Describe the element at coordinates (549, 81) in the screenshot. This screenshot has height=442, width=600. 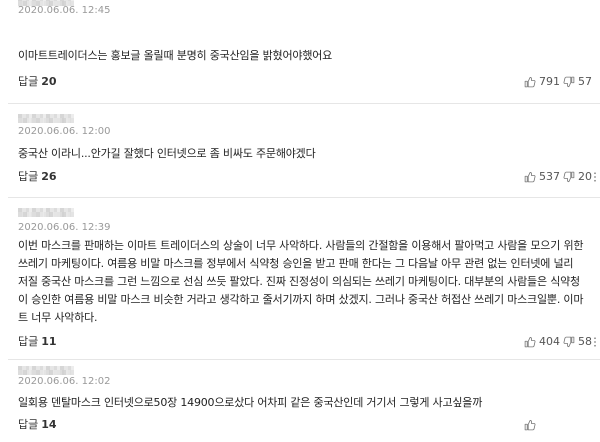
I see `like-count: 791` at that location.